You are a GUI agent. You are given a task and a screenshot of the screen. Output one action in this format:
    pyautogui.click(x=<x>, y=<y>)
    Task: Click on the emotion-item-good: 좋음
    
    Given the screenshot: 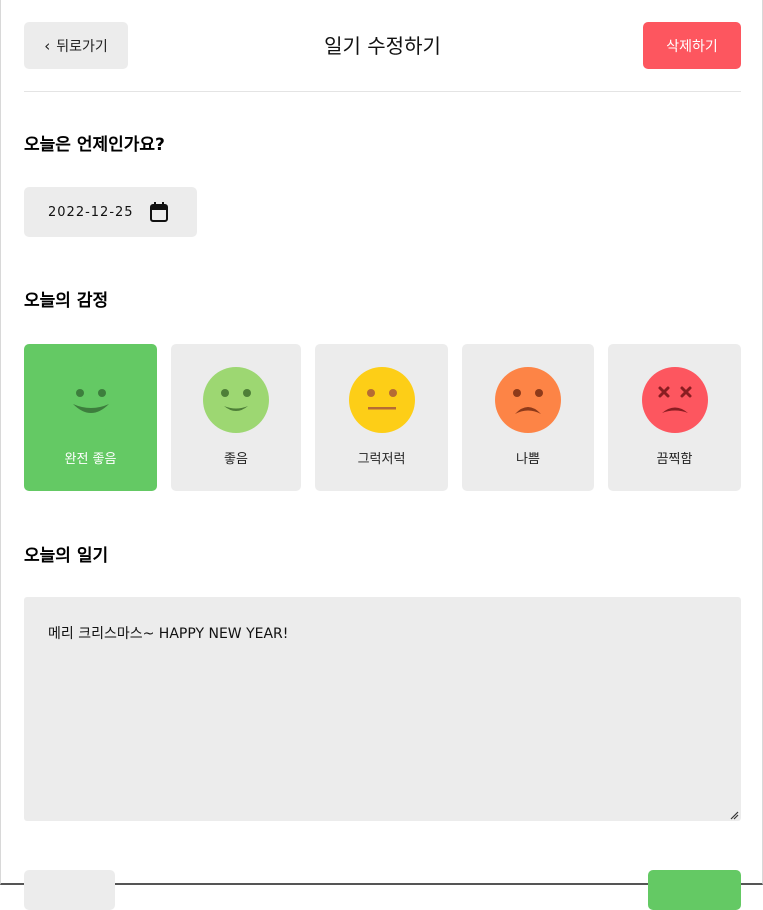 What is the action you would take?
    pyautogui.click(x=236, y=417)
    